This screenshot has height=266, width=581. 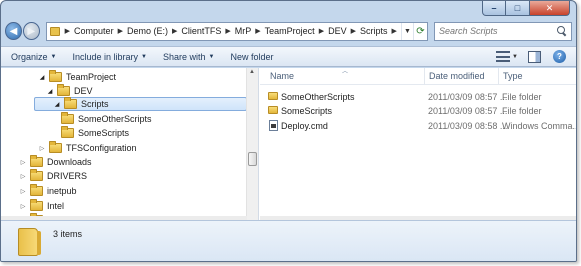 I want to click on breadcrumb-computer: Computer, so click(x=94, y=31).